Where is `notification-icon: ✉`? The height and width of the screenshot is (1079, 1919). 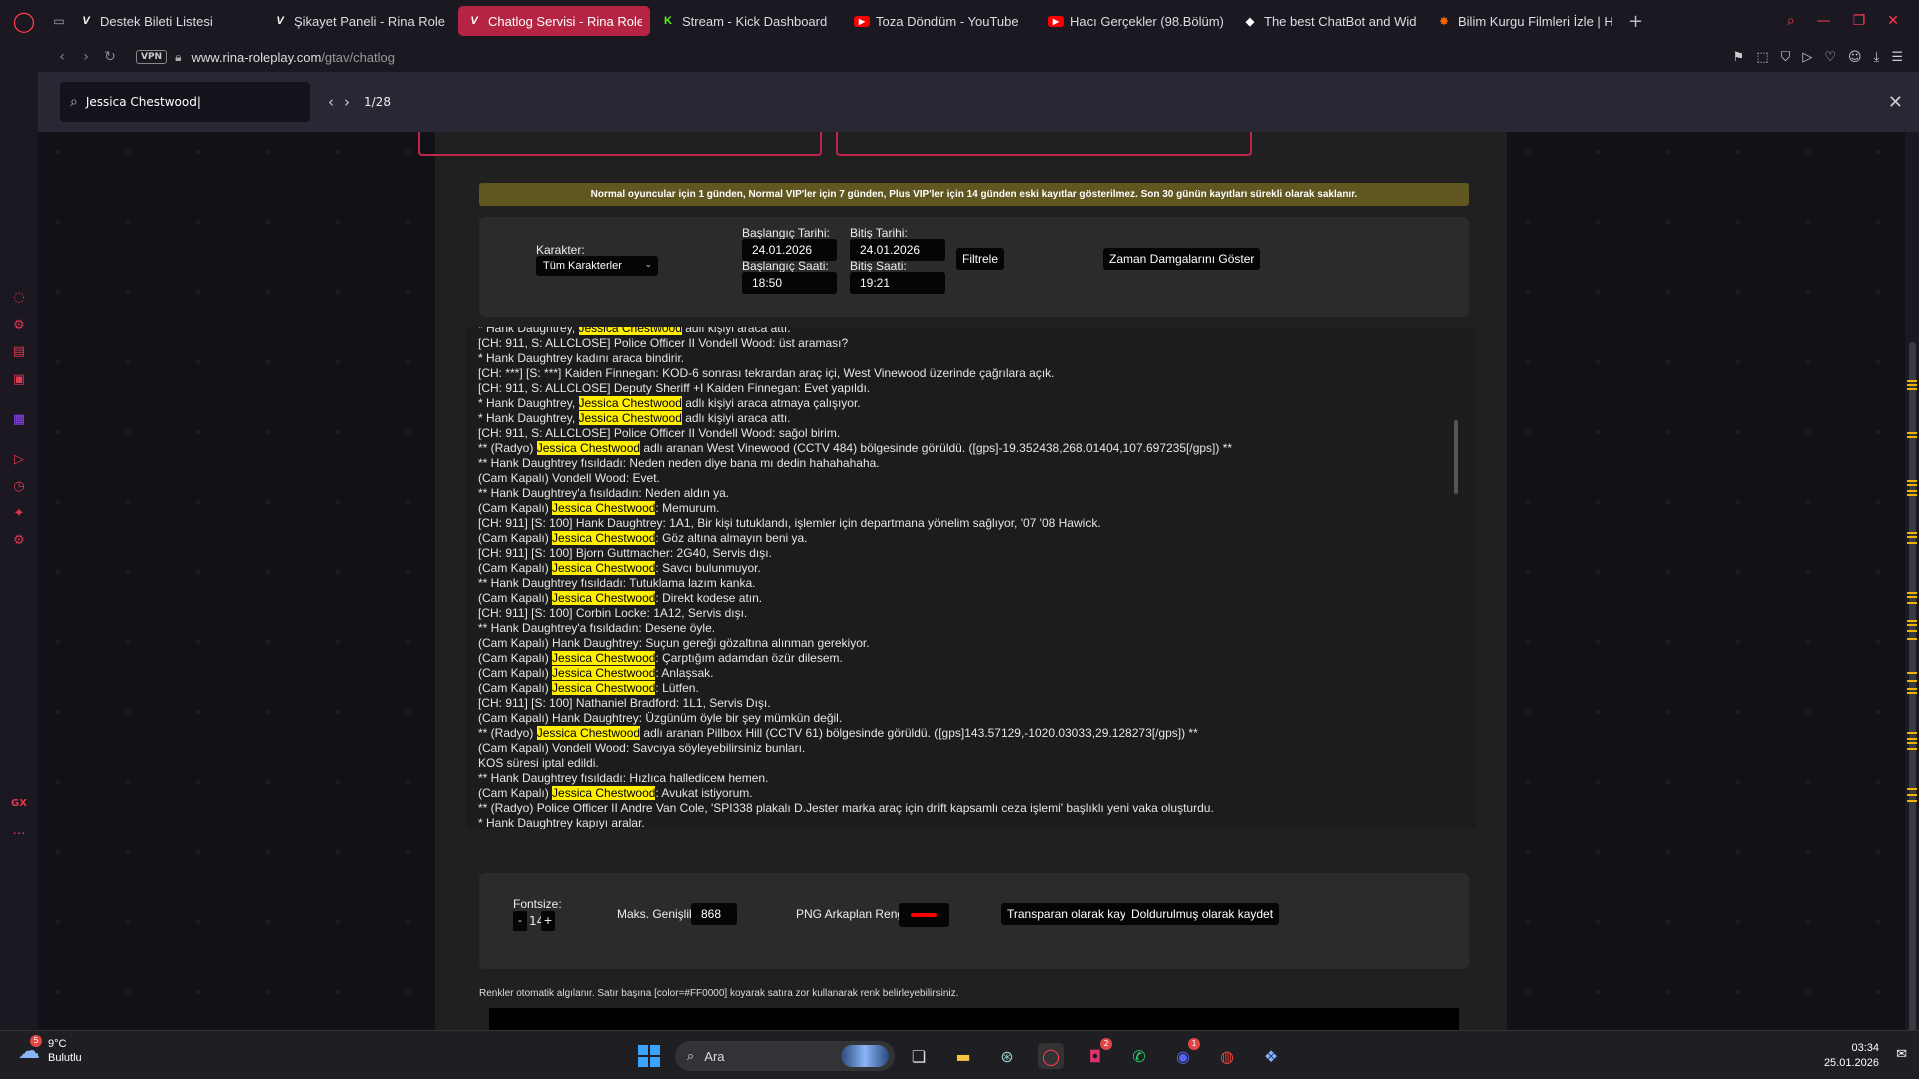 notification-icon: ✉ is located at coordinates (1901, 1054).